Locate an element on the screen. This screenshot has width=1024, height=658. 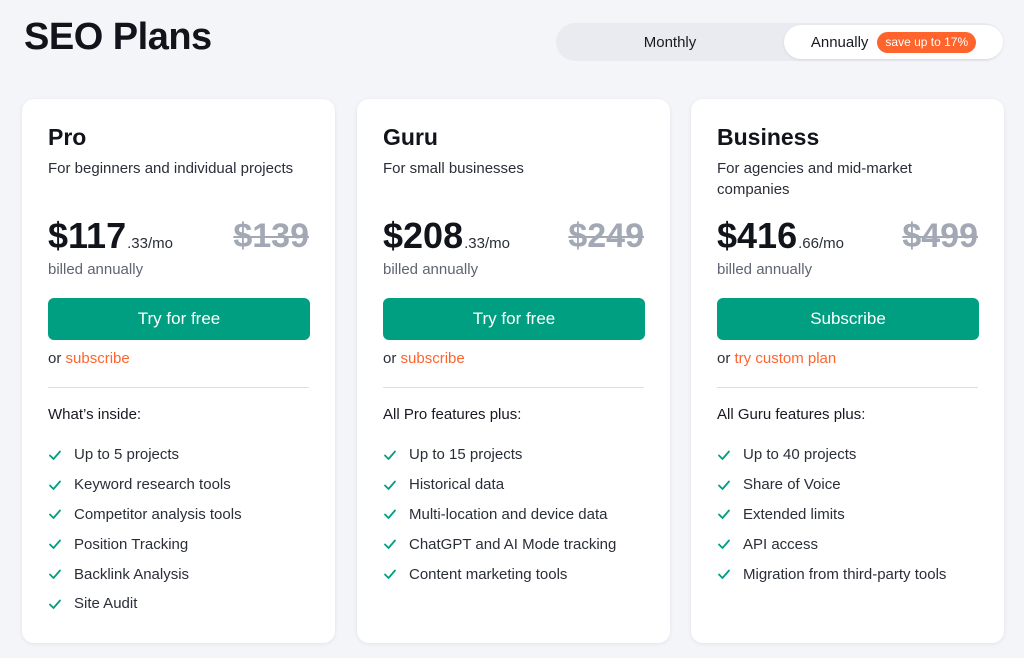
feature-item: Position Tracking is located at coordinates (145, 544).